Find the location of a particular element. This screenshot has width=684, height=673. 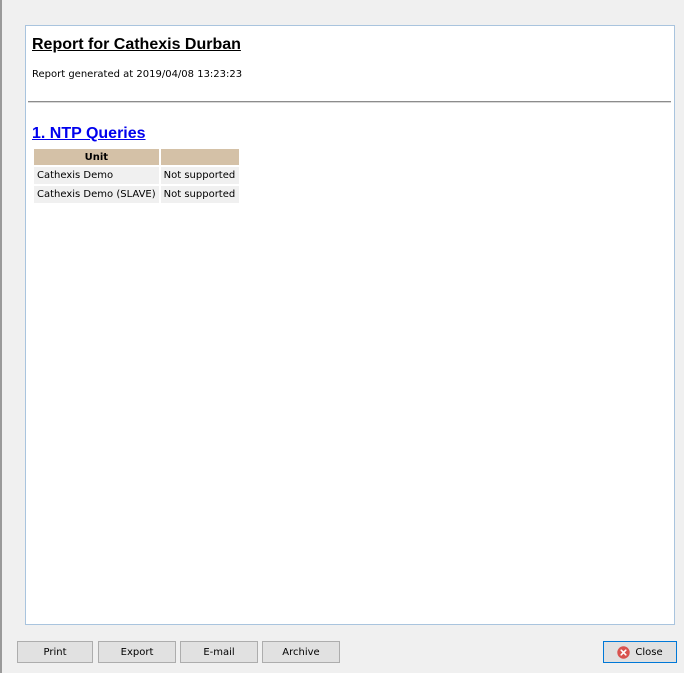

table-header-row: Unit is located at coordinates (136, 157).